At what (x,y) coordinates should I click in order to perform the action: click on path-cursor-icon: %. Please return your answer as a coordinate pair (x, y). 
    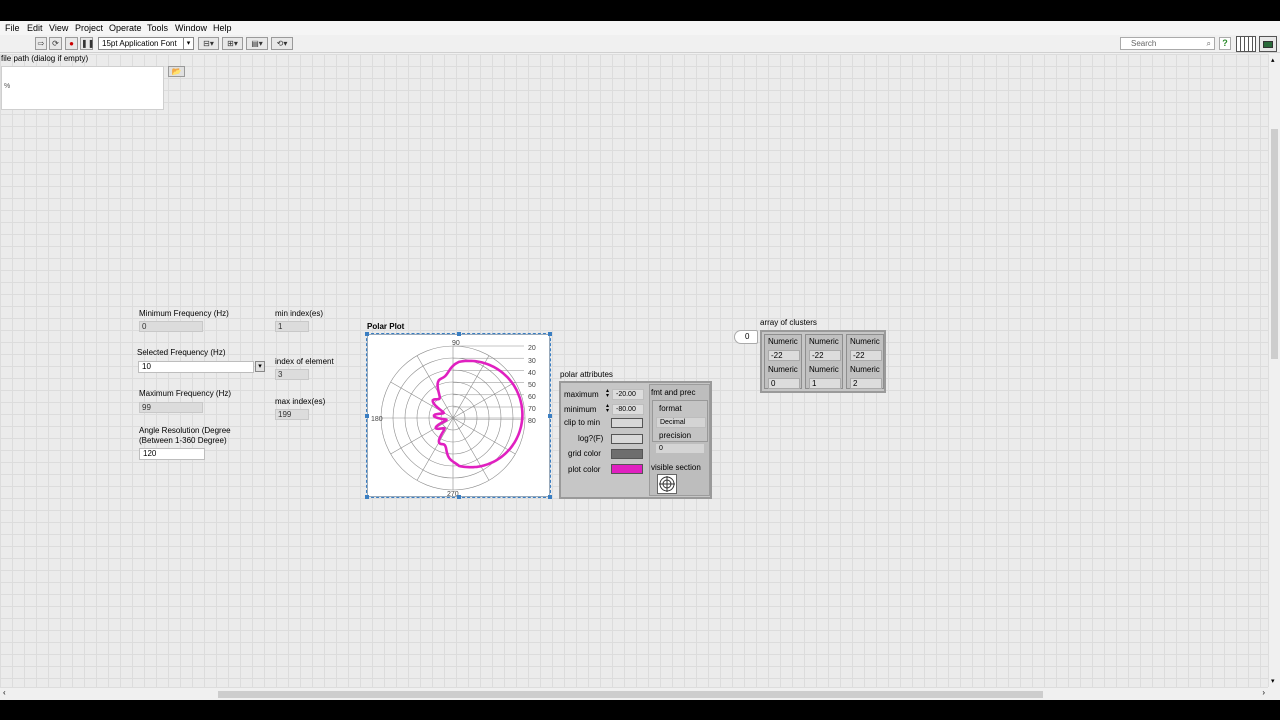
    Looking at the image, I should click on (7, 86).